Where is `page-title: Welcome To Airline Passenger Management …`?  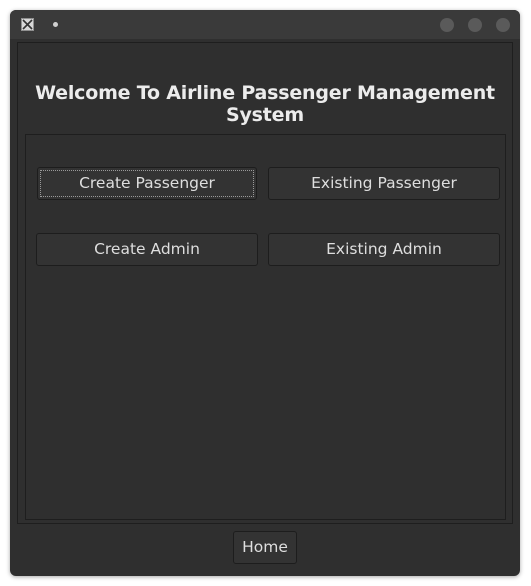 page-title: Welcome To Airline Passenger Management … is located at coordinates (265, 104).